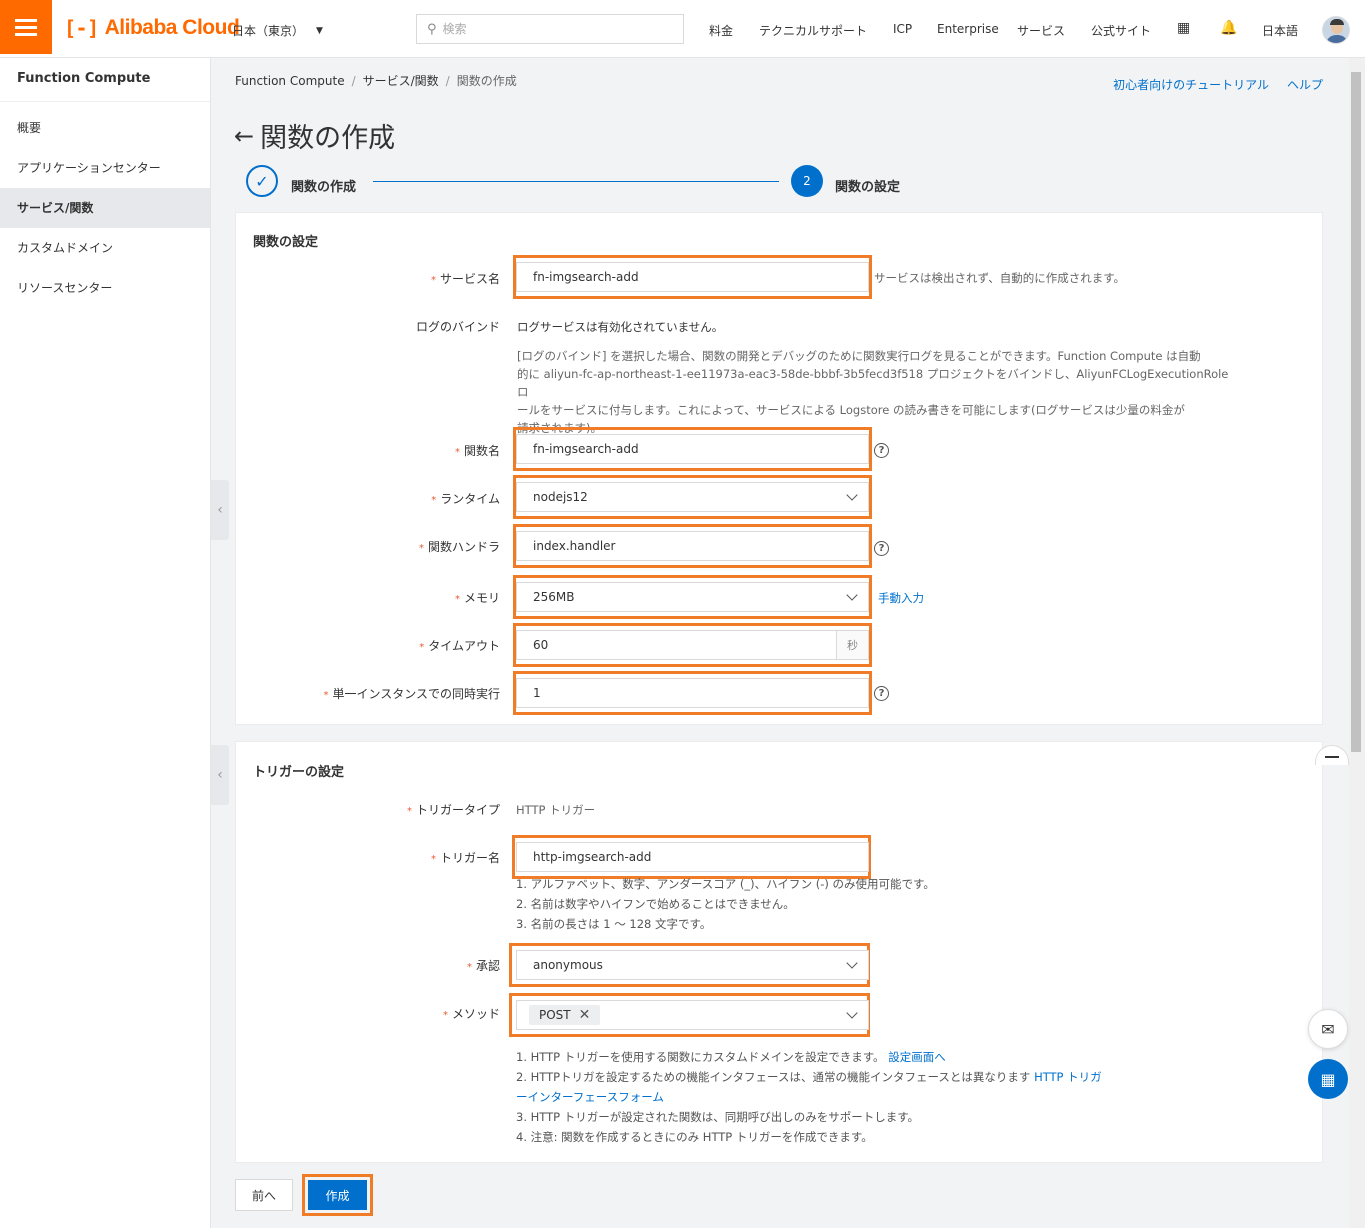 The image size is (1365, 1228). What do you see at coordinates (852, 645) in the screenshot?
I see `timeout-unit: 秒` at bounding box center [852, 645].